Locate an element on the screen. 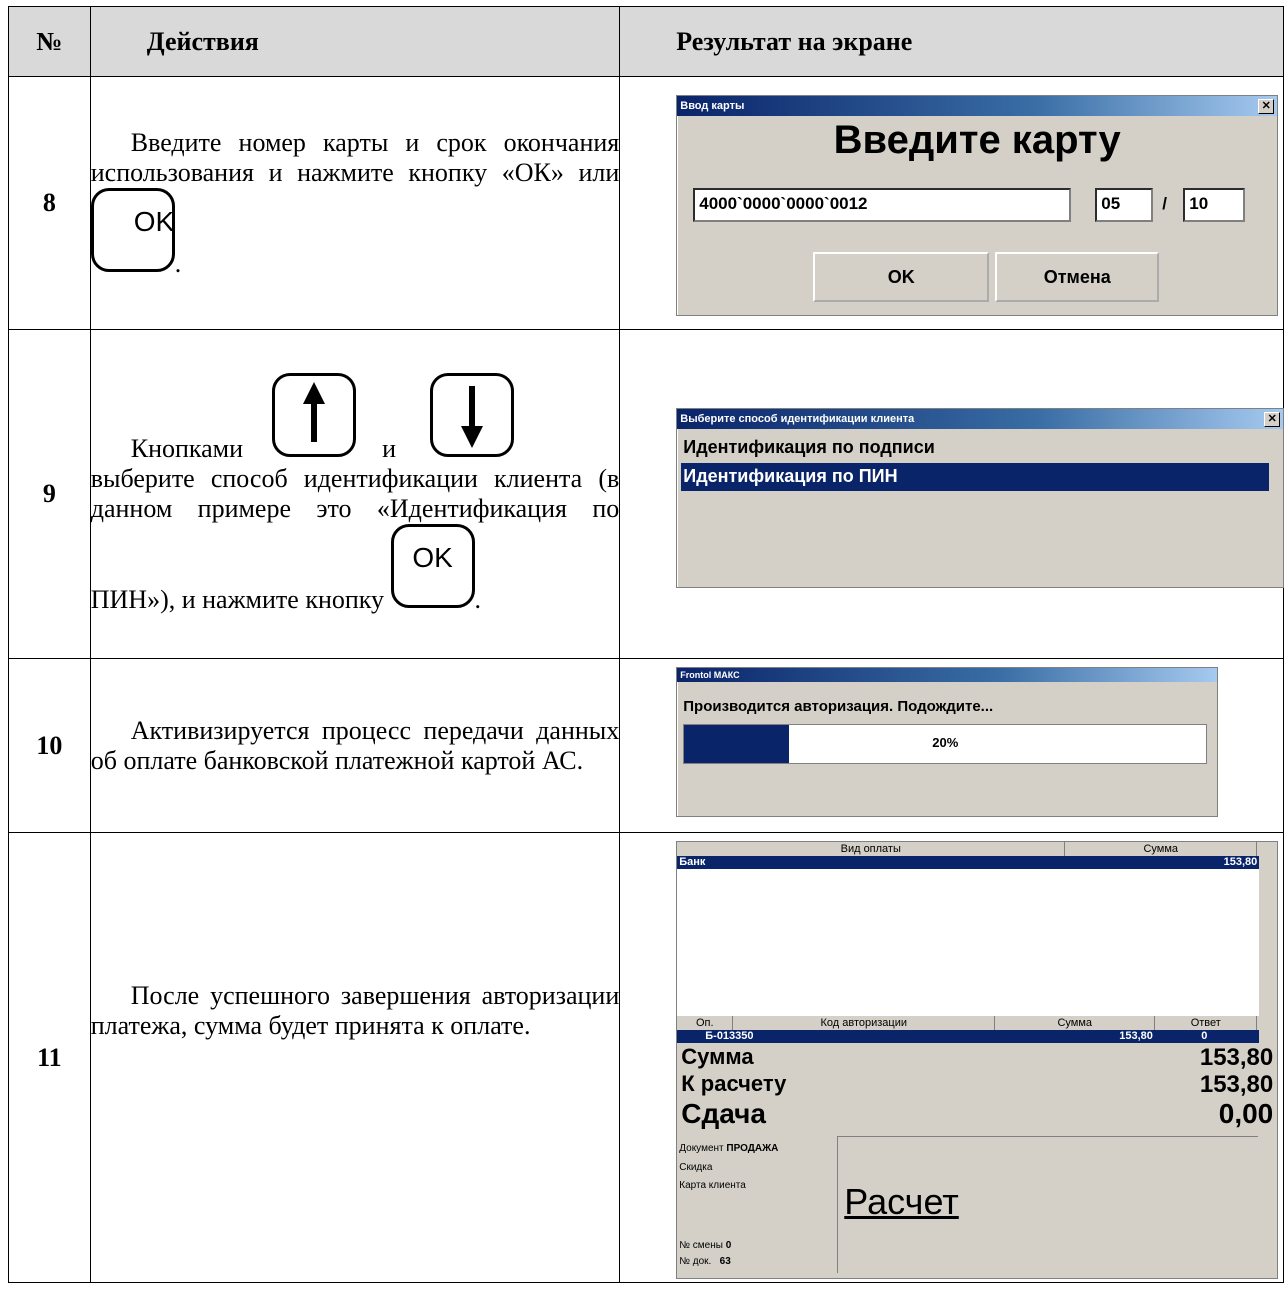 This screenshot has height=1311, width=1284. arrow-down-icon is located at coordinates (472, 415).